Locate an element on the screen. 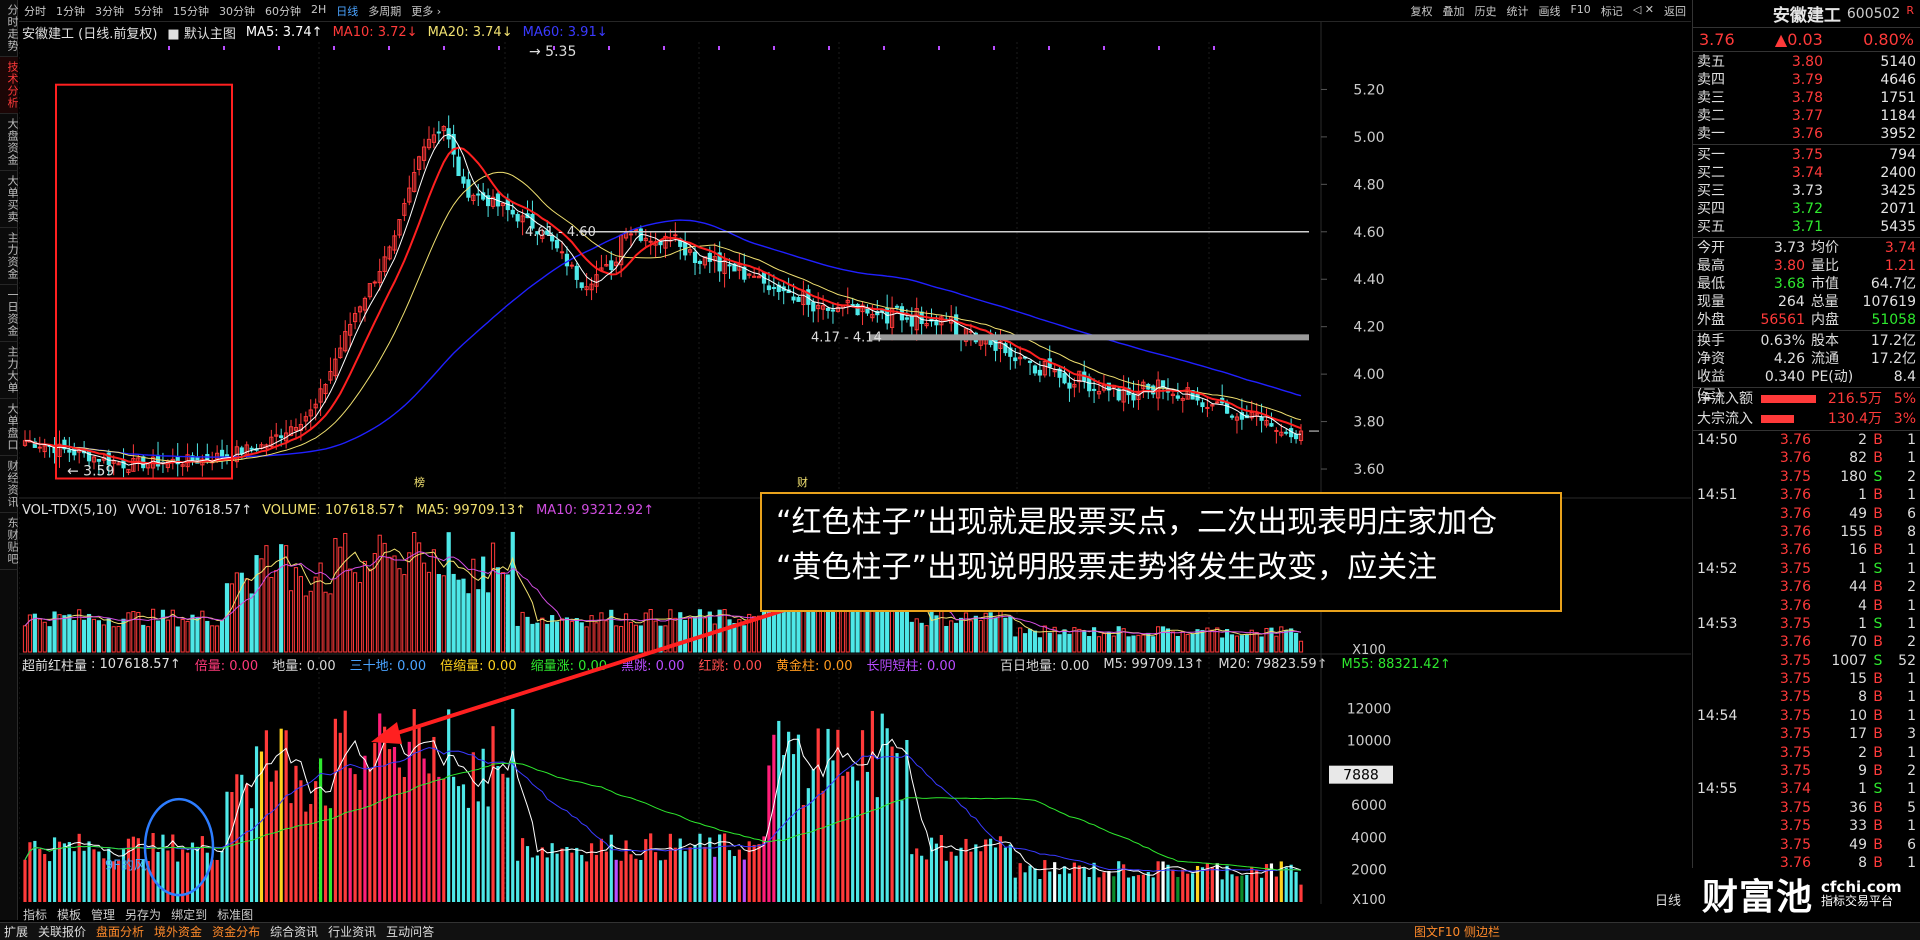 Image resolution: width=1920 pixels, height=940 pixels. tick-volume: 17 is located at coordinates (1858, 734).